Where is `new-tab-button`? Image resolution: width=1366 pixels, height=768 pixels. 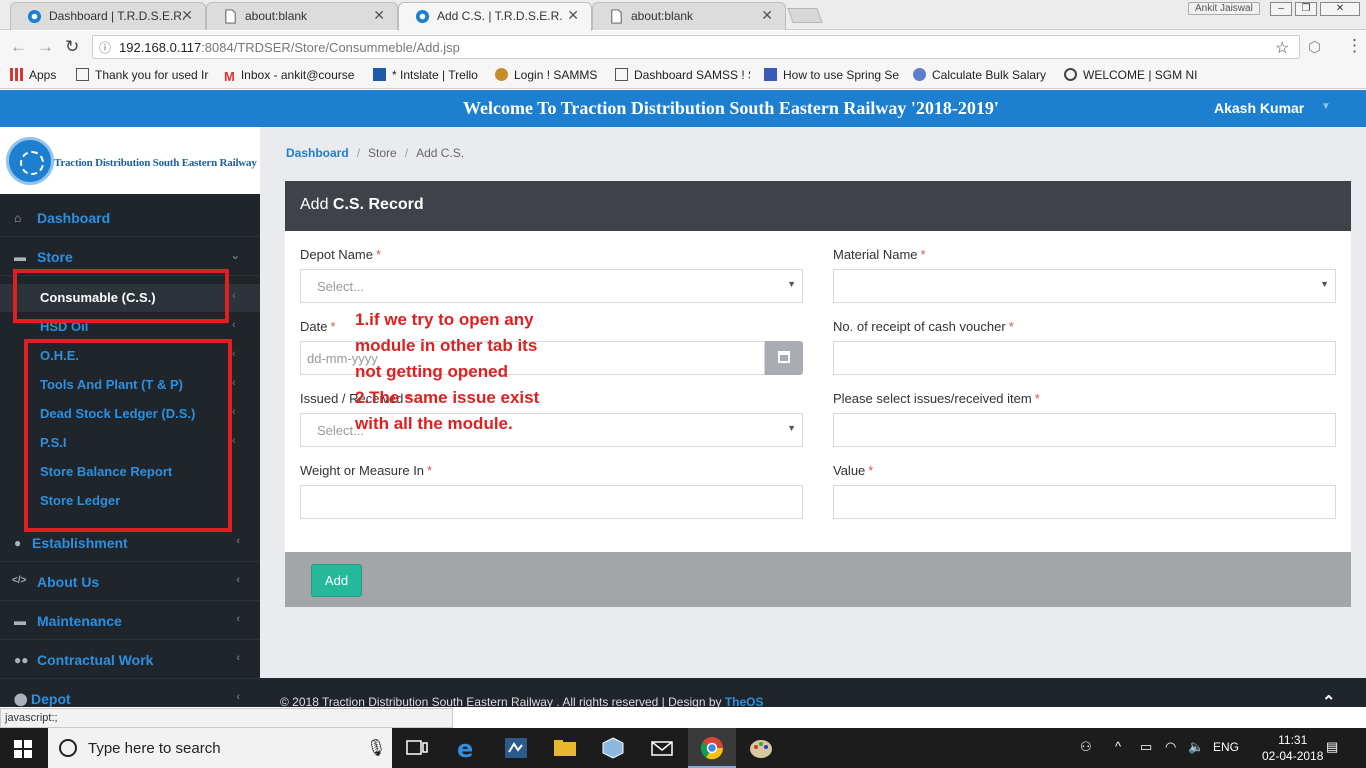 new-tab-button is located at coordinates (805, 15).